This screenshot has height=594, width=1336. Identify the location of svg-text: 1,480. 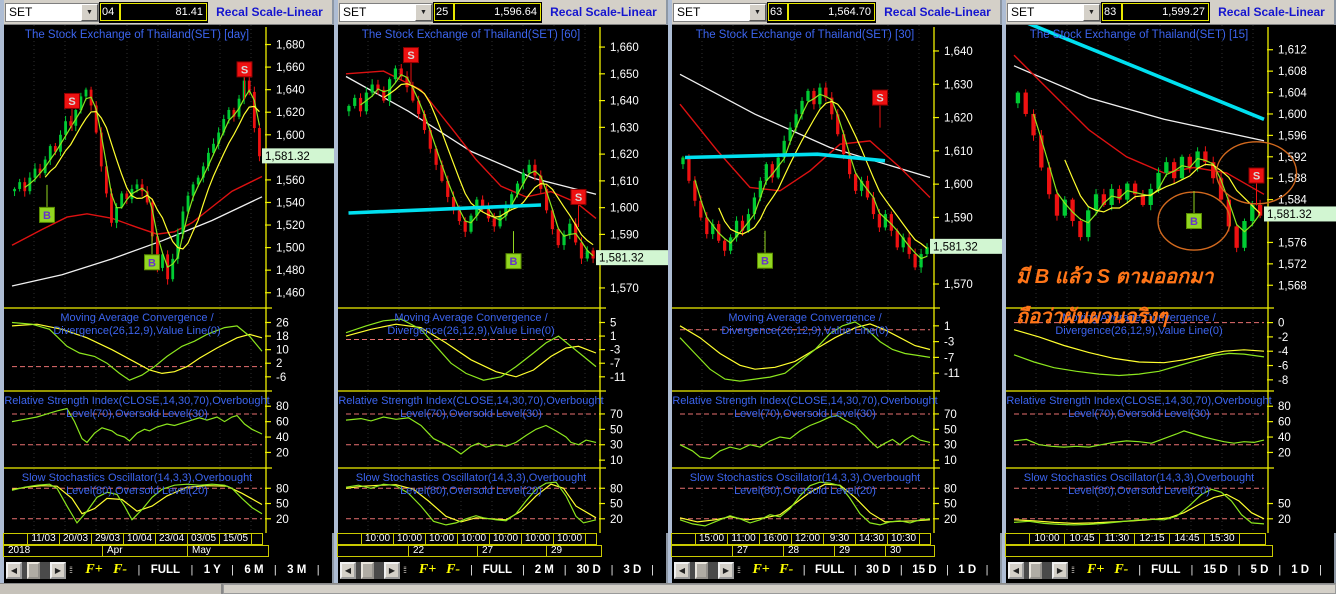
(290, 271).